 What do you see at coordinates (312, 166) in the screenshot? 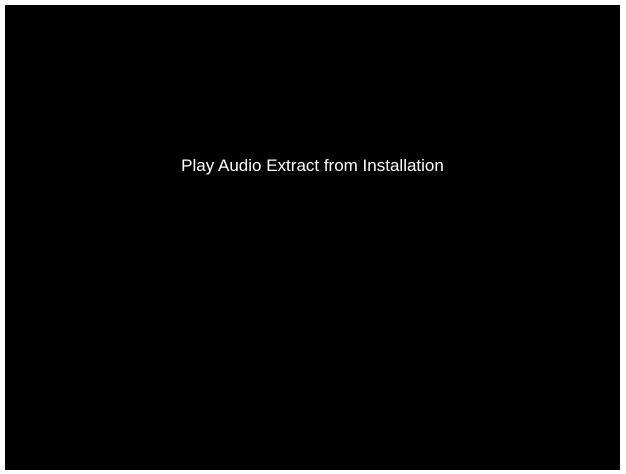
I see `play-audio-link: Play Audio Extract from Installation` at bounding box center [312, 166].